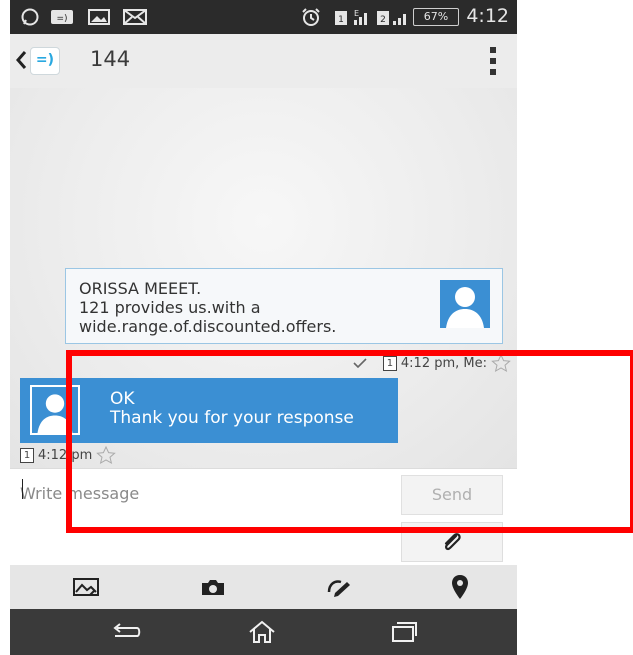 The height and width of the screenshot is (655, 633). Describe the element at coordinates (135, 17) in the screenshot. I see `mail-icon` at that location.